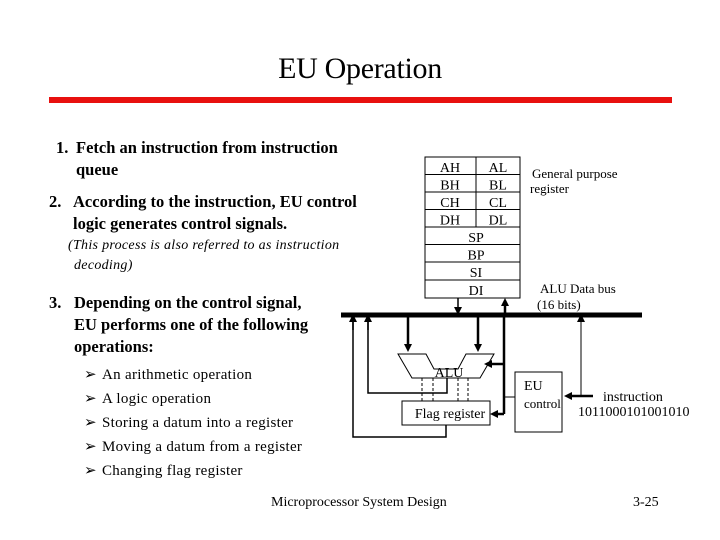  Describe the element at coordinates (498, 221) in the screenshot. I see `register-dl: DL` at that location.